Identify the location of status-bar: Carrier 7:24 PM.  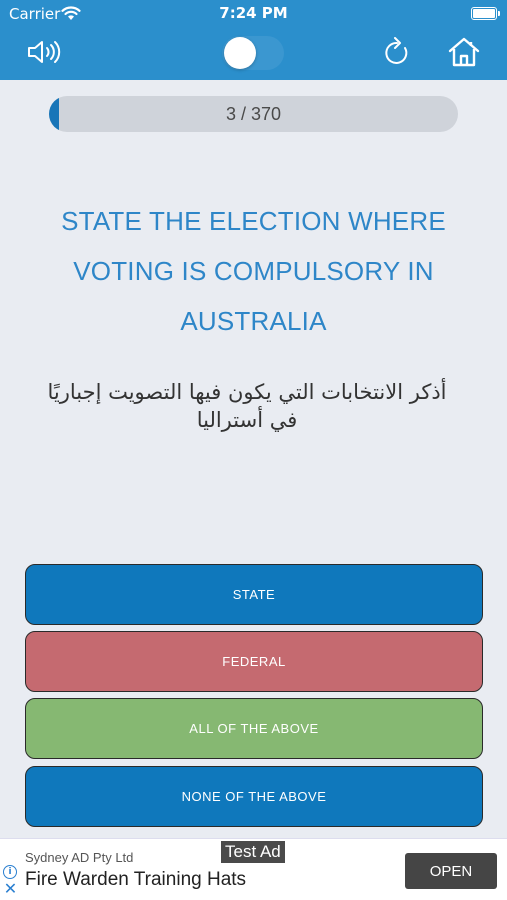
(253, 14).